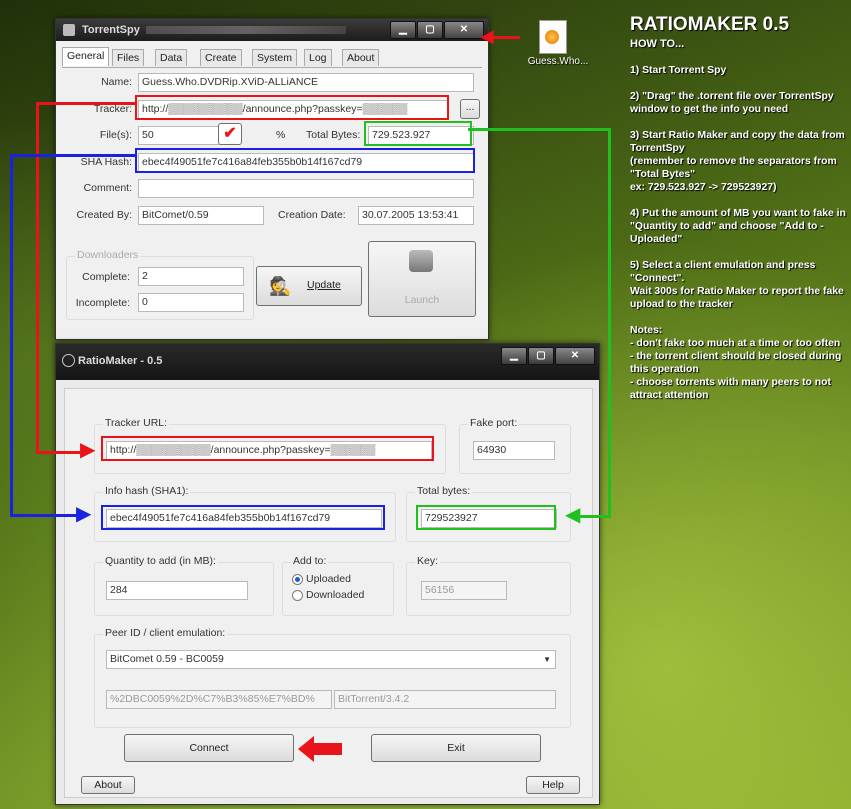 This screenshot has width=851, height=809. I want to click on name-field: Guess.Who.DVDRip.XViD-ALLiANCE, so click(306, 82).